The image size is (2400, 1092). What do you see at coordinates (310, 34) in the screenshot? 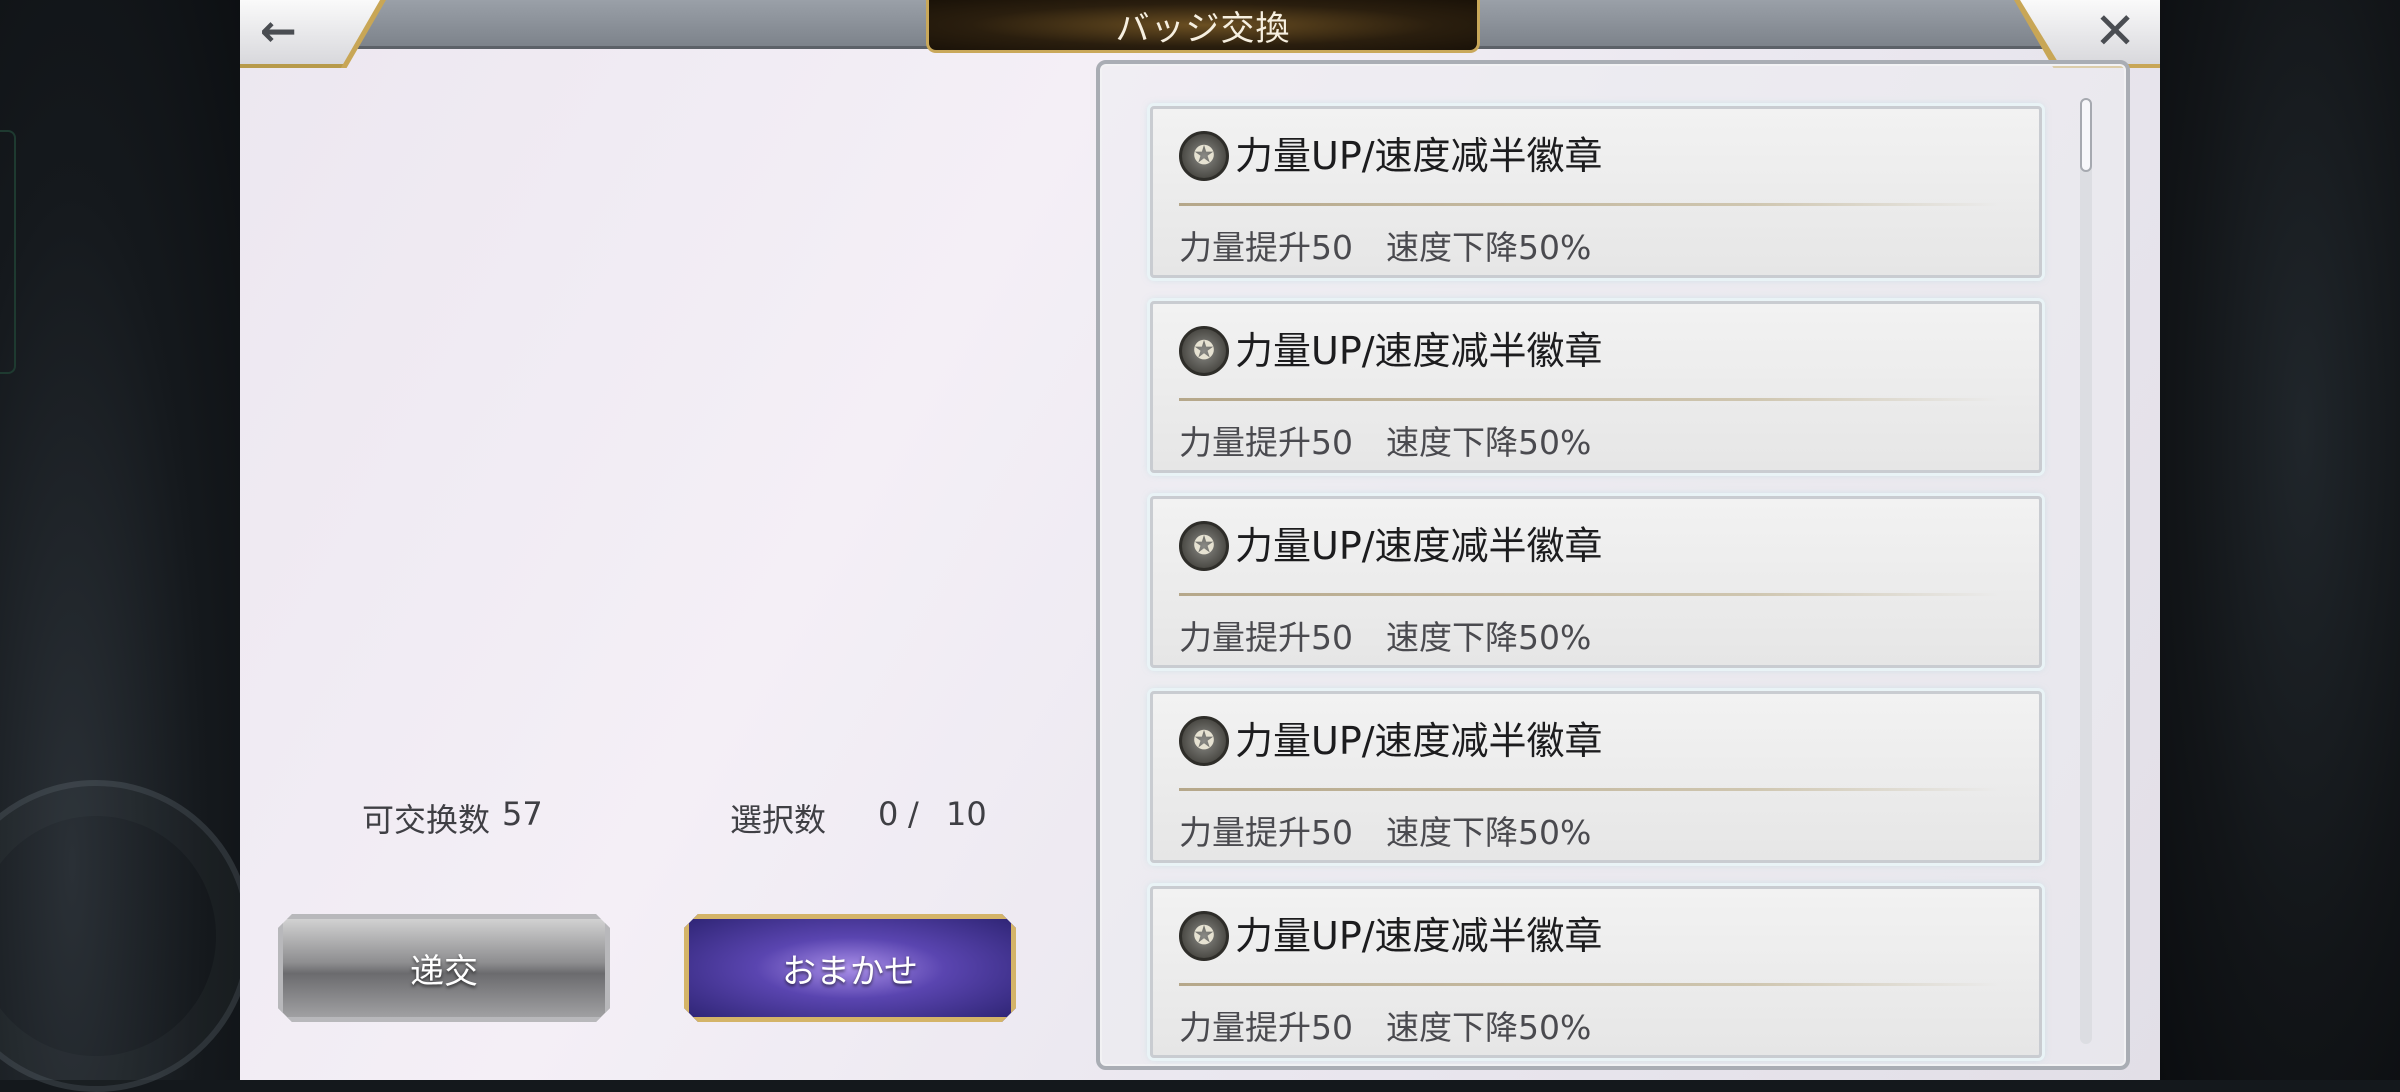
I see `back-button: ←` at bounding box center [310, 34].